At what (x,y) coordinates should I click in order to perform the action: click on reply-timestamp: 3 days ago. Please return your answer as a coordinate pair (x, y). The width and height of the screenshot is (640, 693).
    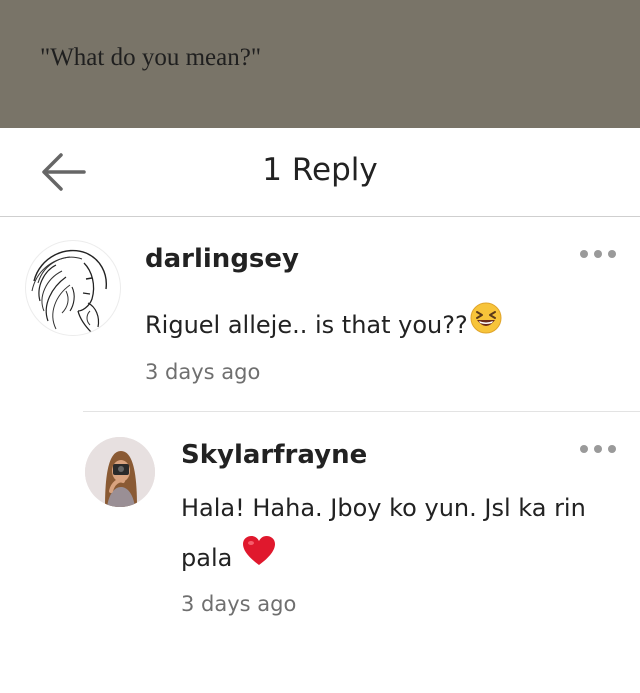
    Looking at the image, I should click on (239, 604).